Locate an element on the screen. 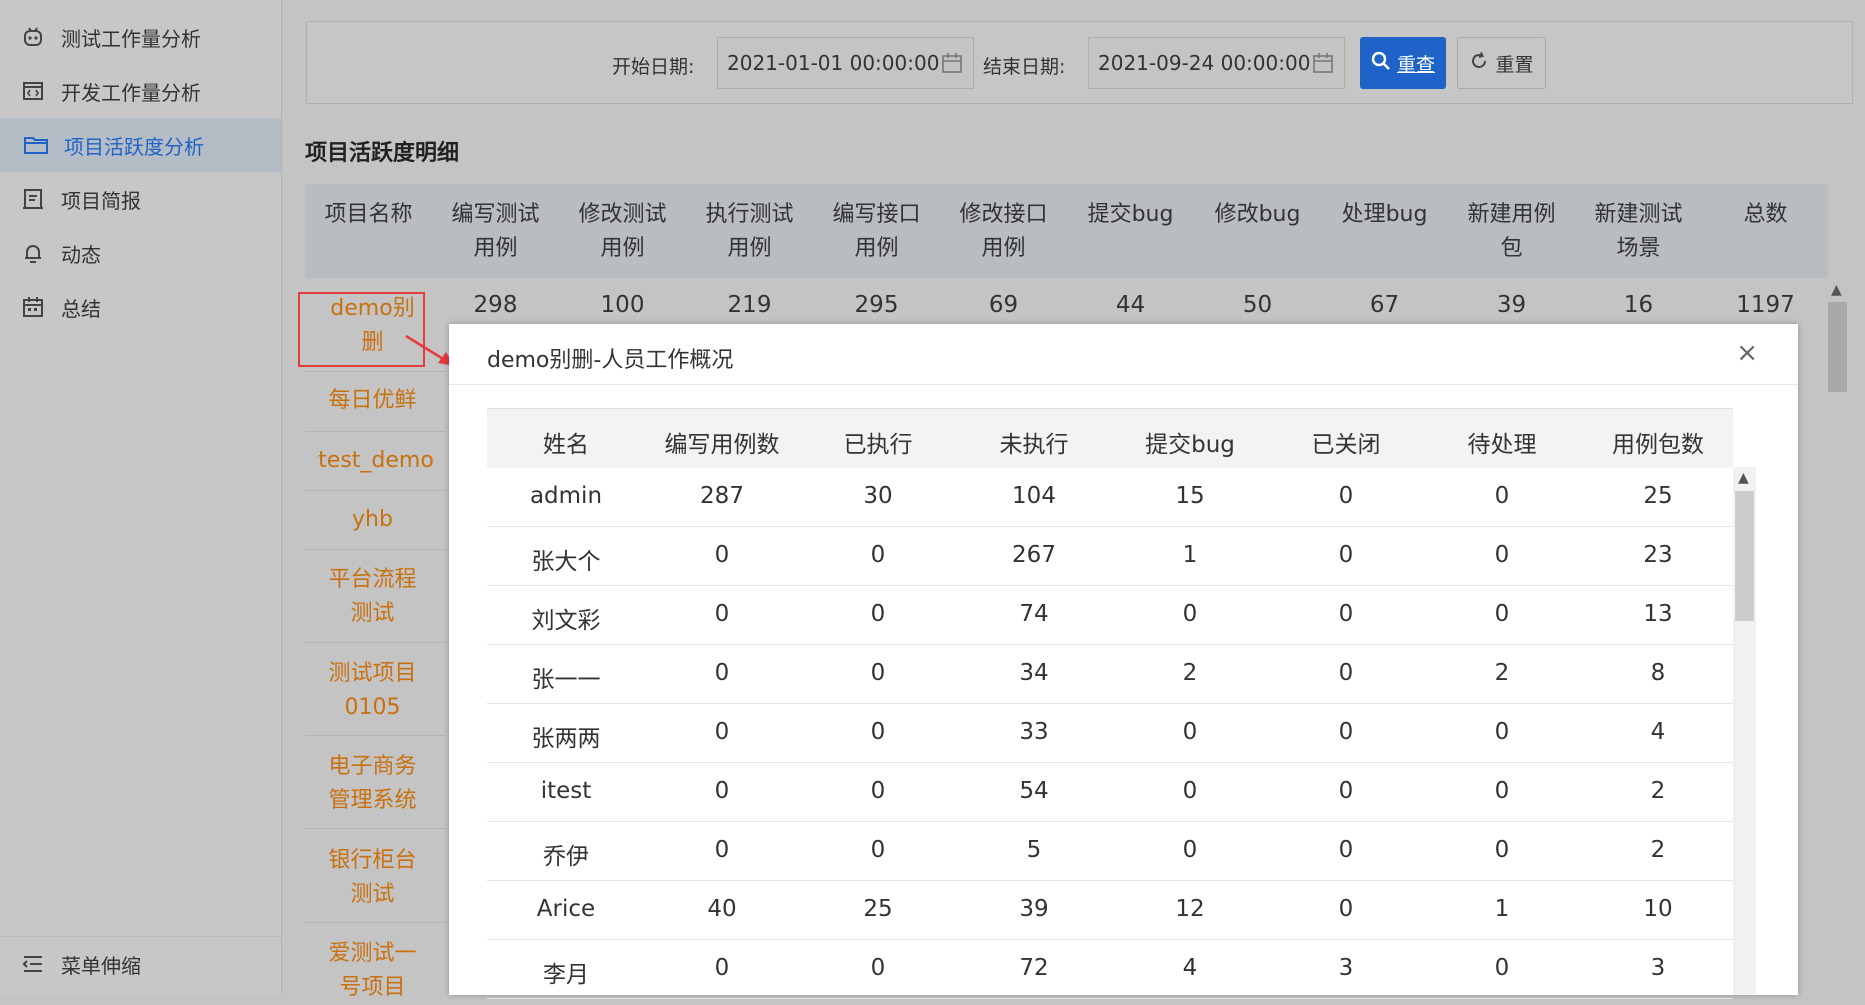 The image size is (1865, 1005). project-link: 平台流程 测试 is located at coordinates (372, 597).